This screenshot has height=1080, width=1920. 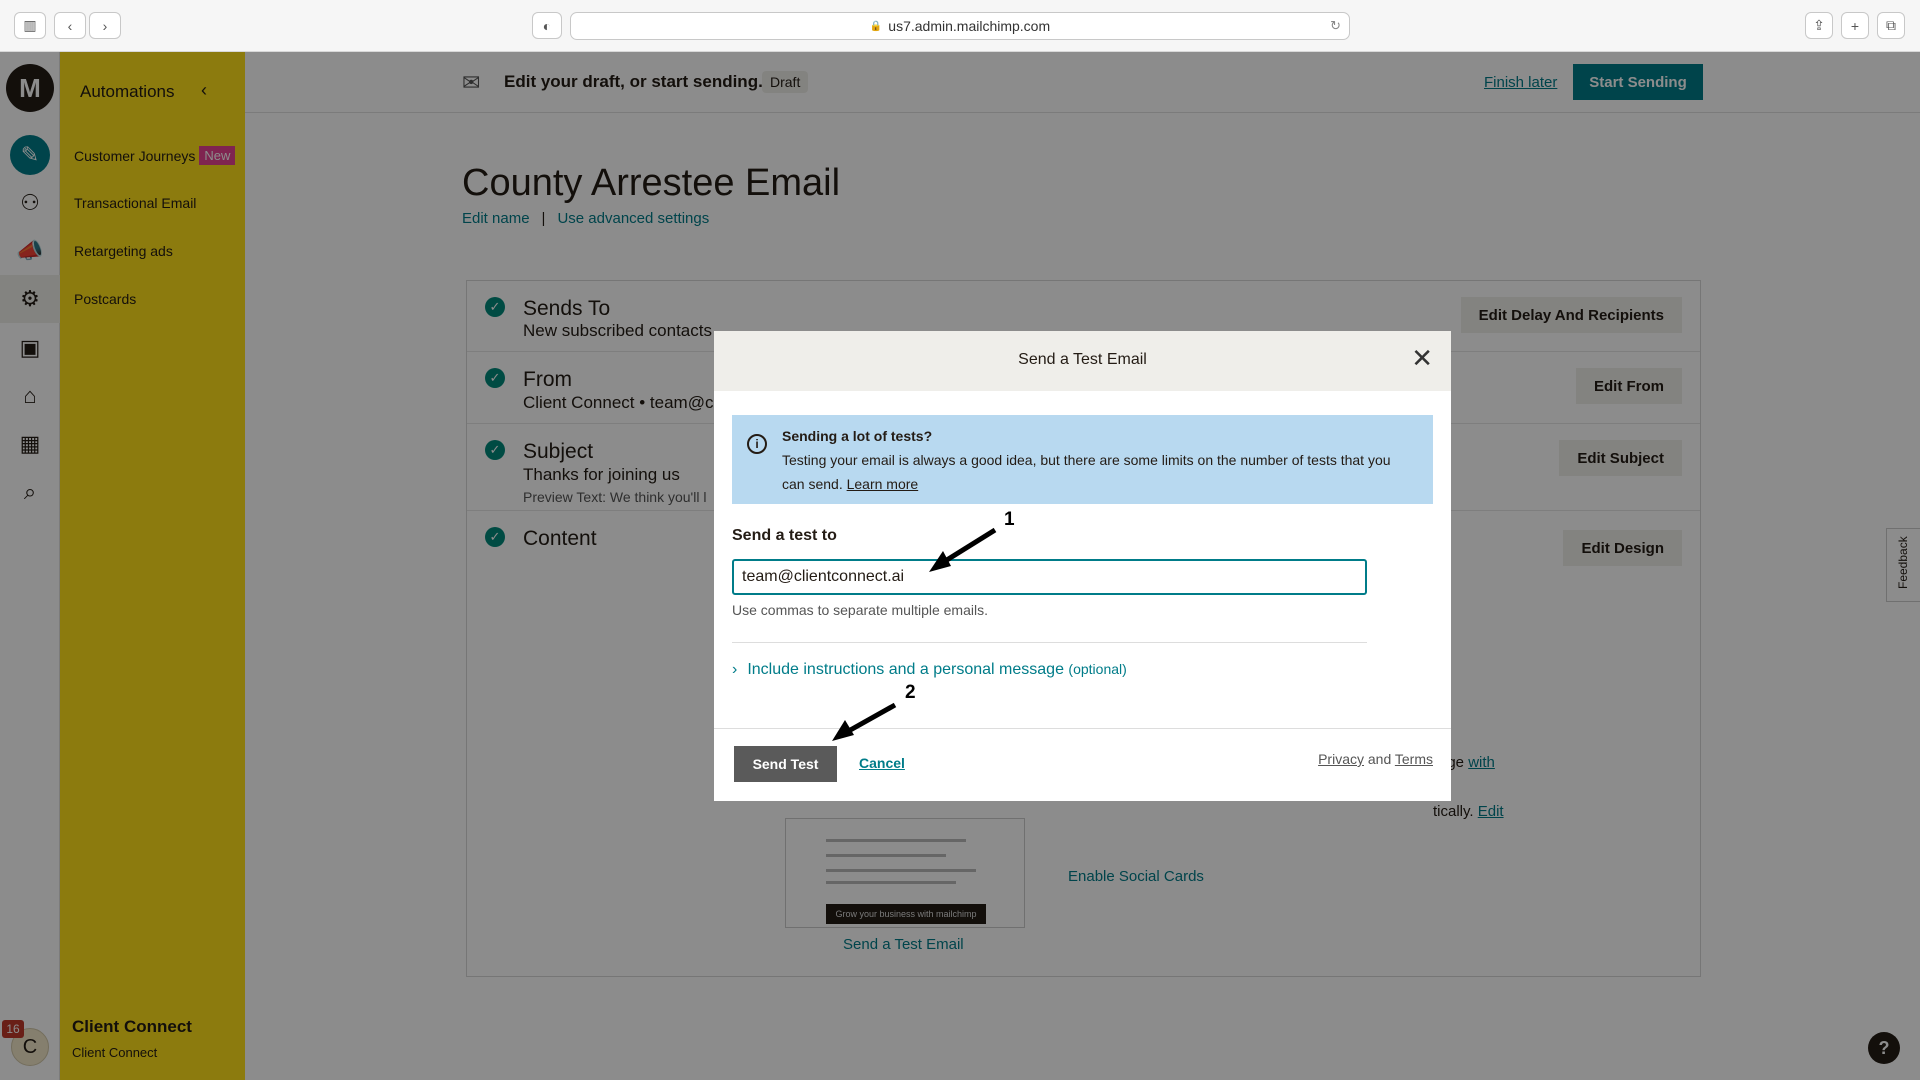 What do you see at coordinates (910, 692) in the screenshot?
I see `annotation-label-2: 2` at bounding box center [910, 692].